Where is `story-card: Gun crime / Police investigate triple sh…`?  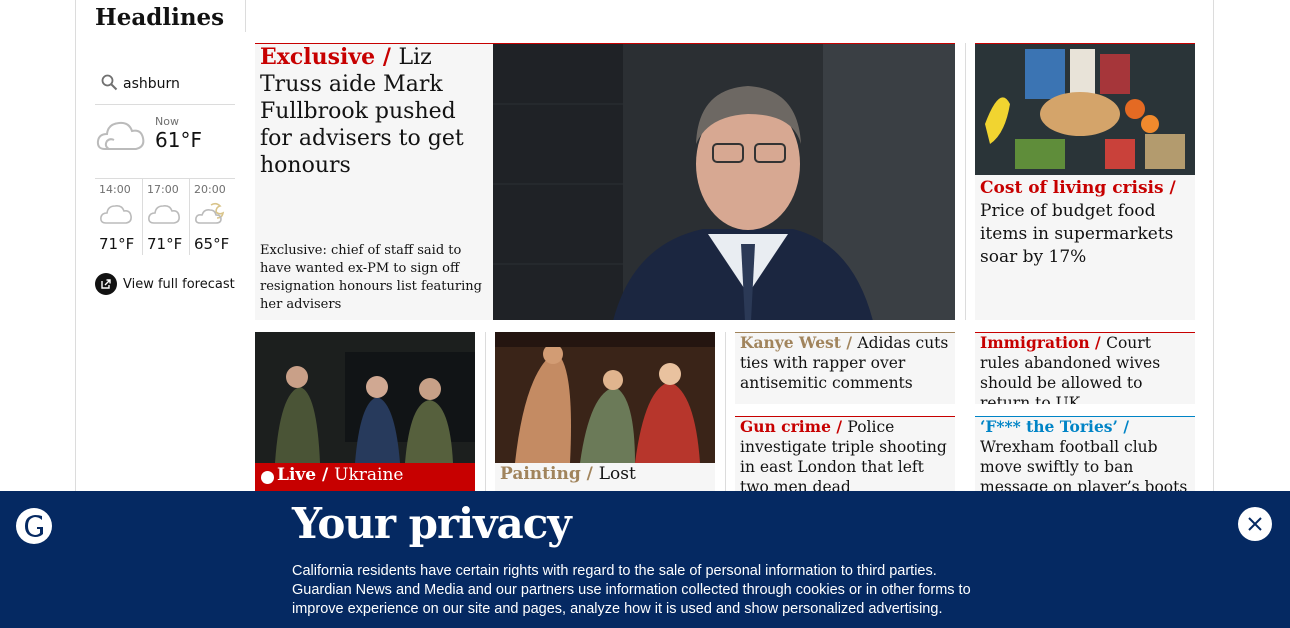 story-card: Gun crime / Police investigate triple sh… is located at coordinates (845, 454).